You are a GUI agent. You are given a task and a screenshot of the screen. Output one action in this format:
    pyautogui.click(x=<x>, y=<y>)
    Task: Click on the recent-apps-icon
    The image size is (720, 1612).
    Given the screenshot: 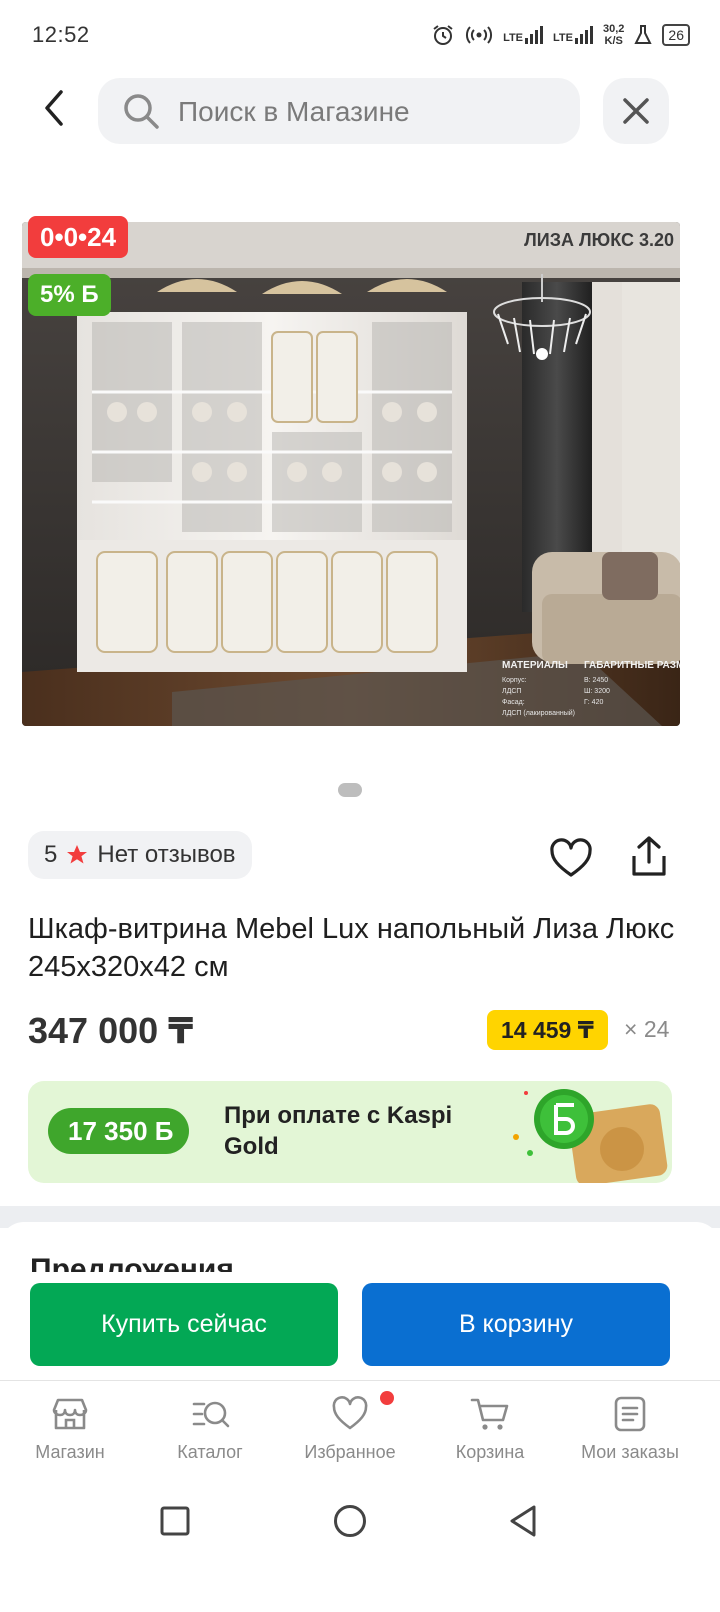 What is the action you would take?
    pyautogui.click(x=175, y=1521)
    